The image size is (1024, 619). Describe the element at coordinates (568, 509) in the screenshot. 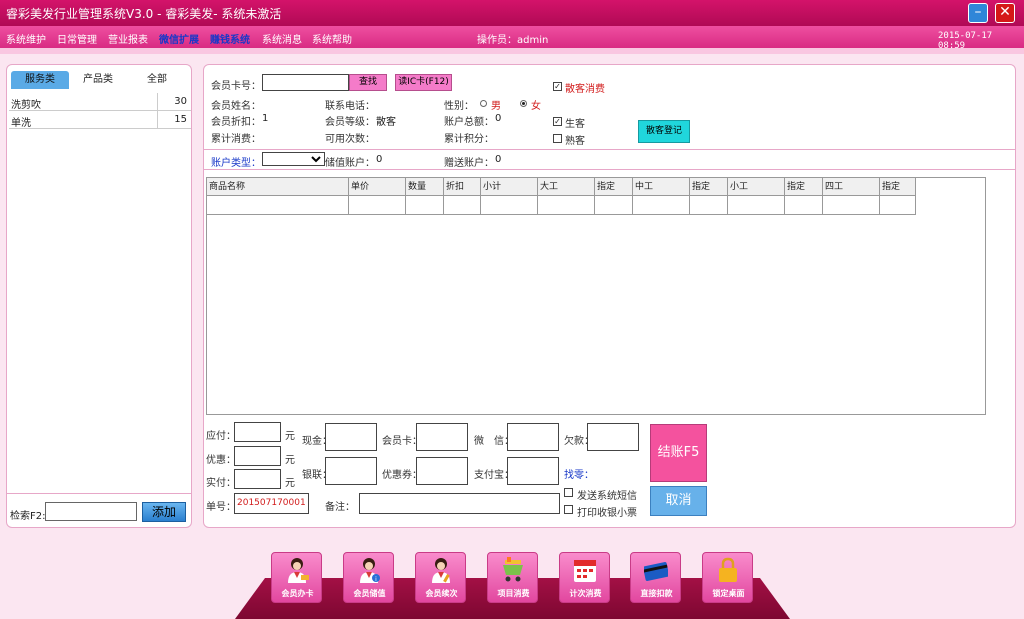

I see `print-receipt-checkbox` at that location.